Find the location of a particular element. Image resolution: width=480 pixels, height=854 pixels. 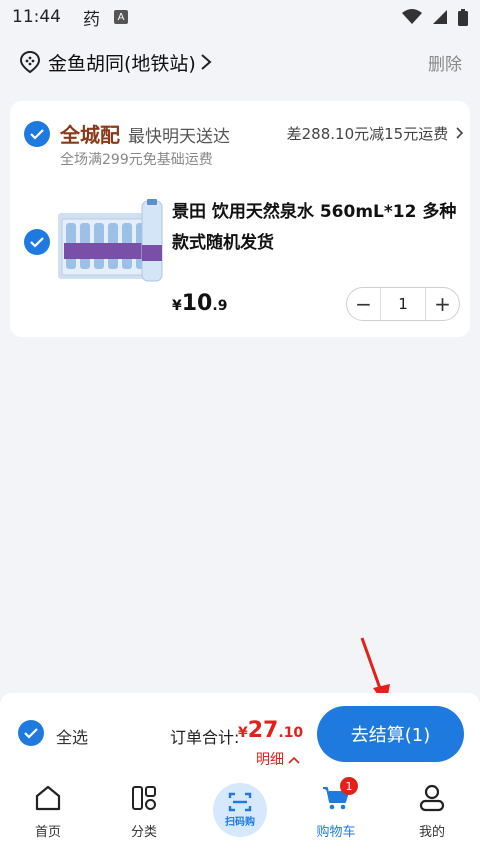

scan-button: 扫码购 is located at coordinates (240, 810).